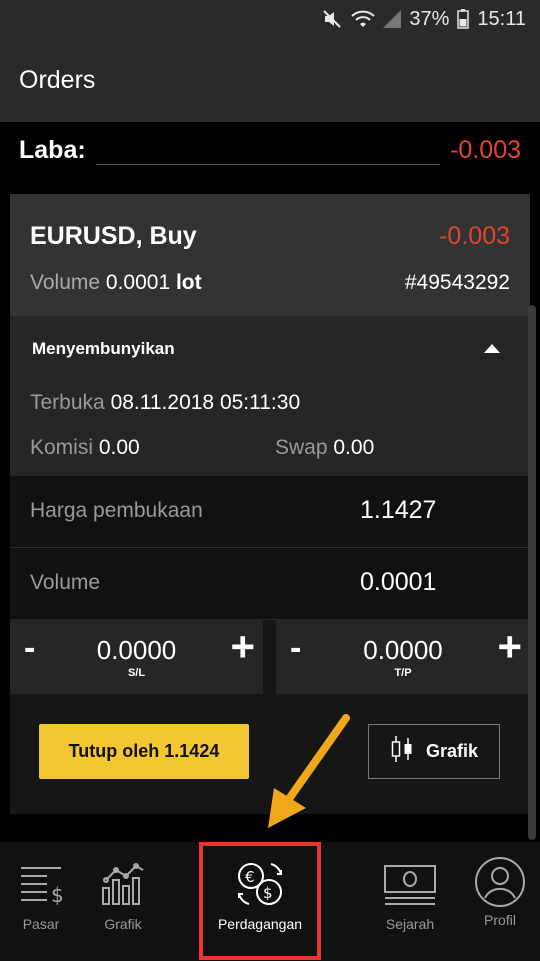  I want to click on chart-button: Grafik, so click(434, 751).